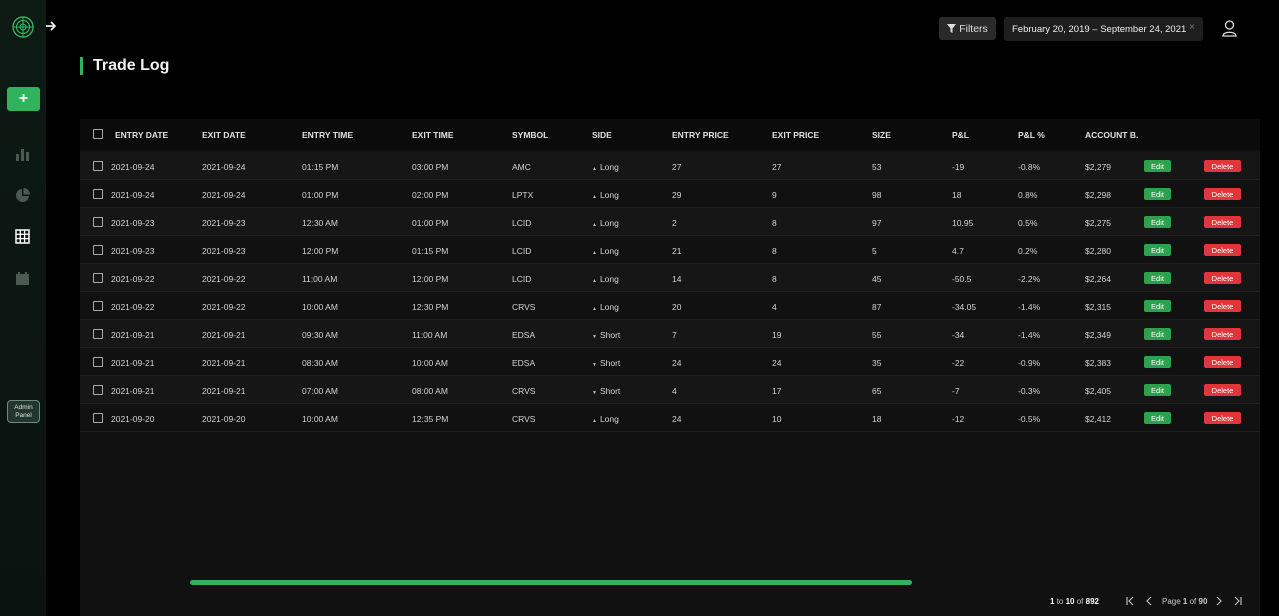 The width and height of the screenshot is (1279, 616). I want to click on bar-chart-icon, so click(22, 154).